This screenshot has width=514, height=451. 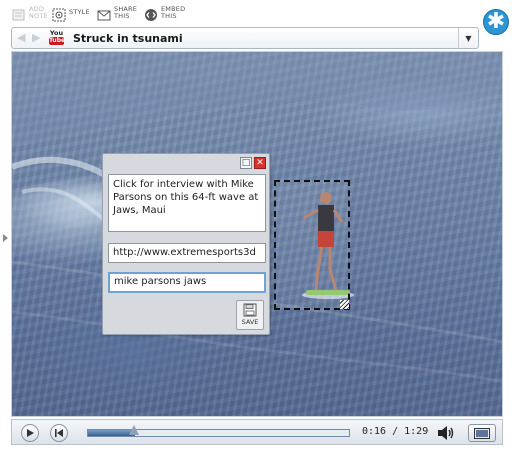 What do you see at coordinates (104, 15) in the screenshot?
I see `share-icon` at bounding box center [104, 15].